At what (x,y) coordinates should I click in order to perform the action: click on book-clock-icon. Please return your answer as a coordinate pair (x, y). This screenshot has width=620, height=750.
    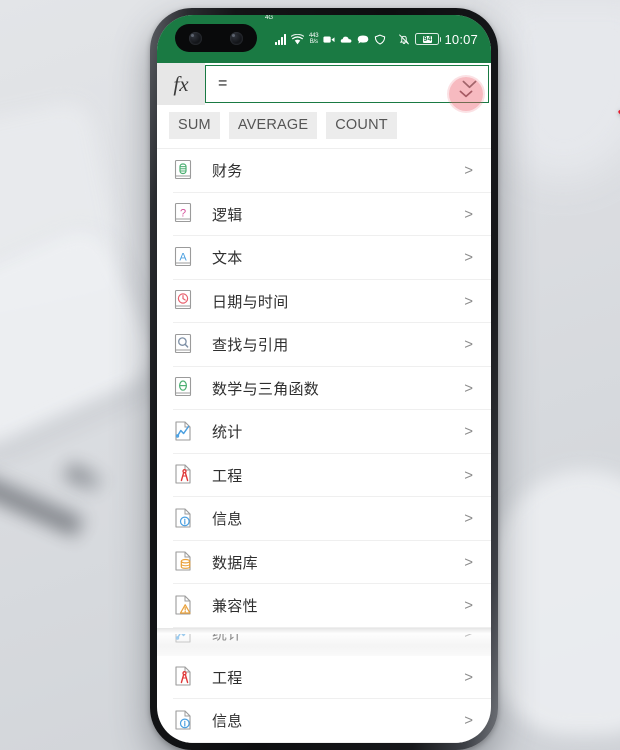
    Looking at the image, I should click on (184, 301).